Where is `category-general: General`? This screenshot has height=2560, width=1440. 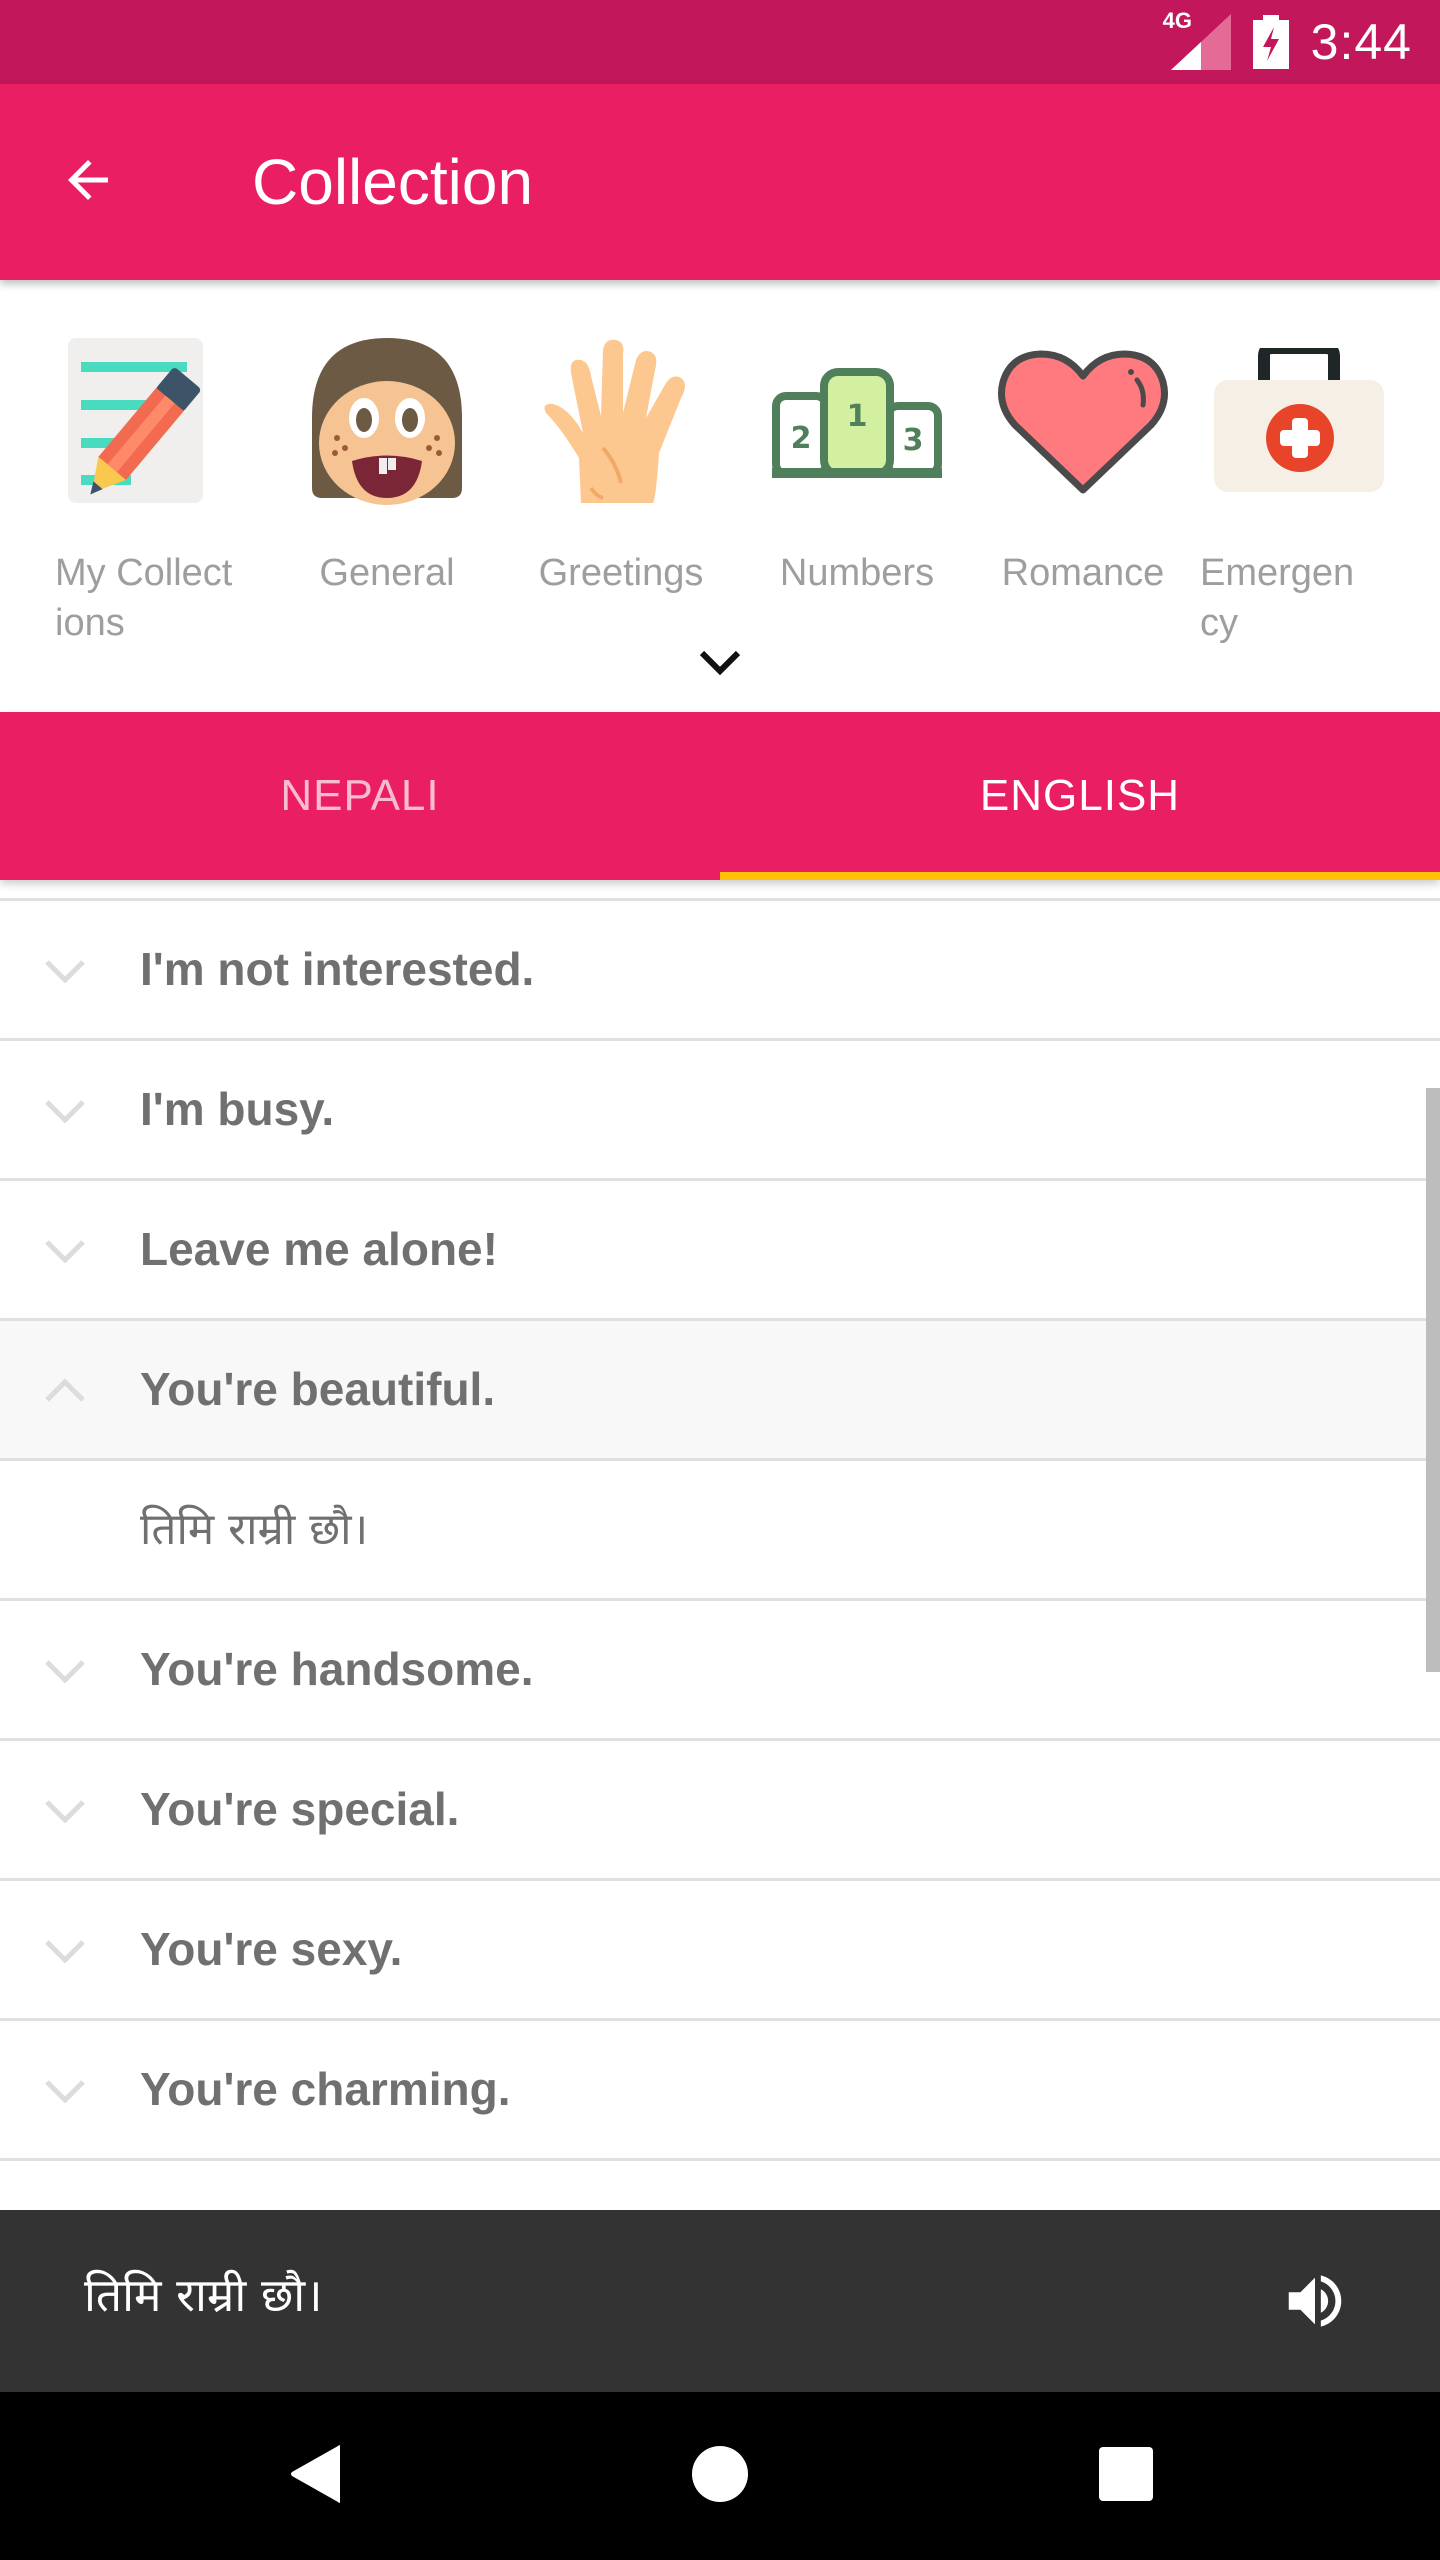 category-general: General is located at coordinates (387, 490).